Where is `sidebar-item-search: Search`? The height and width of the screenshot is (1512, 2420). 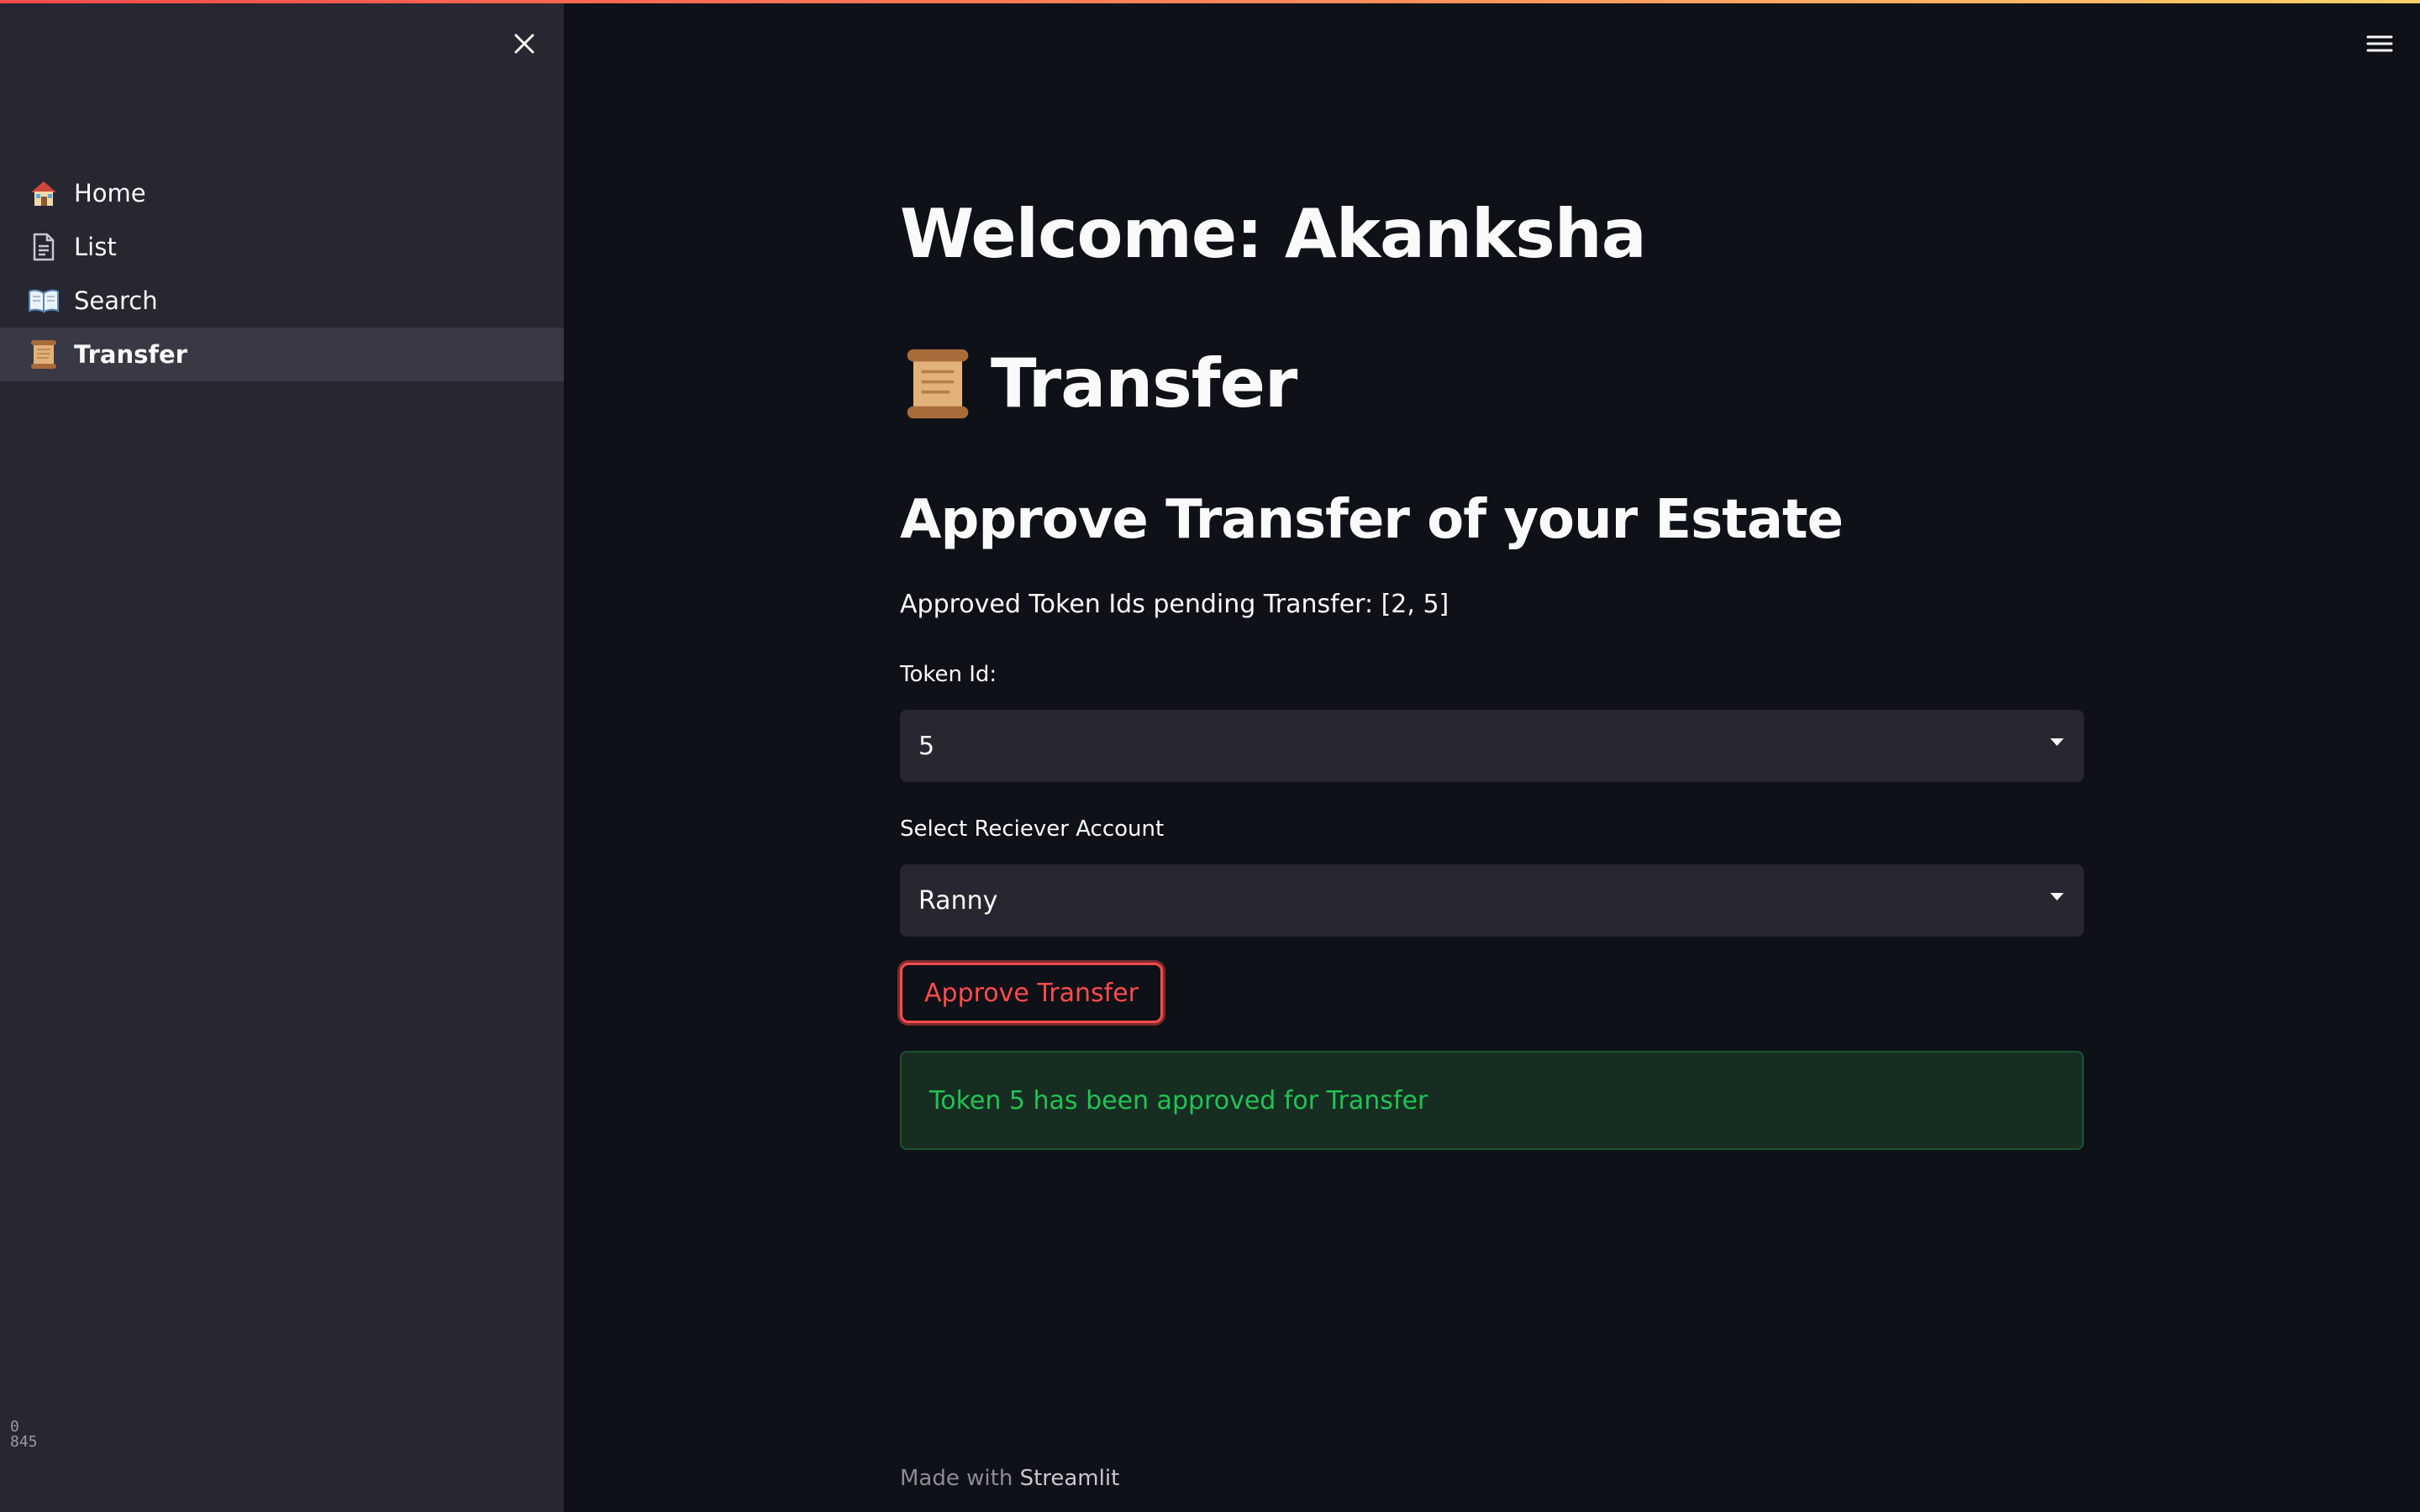 sidebar-item-search: Search is located at coordinates (282, 301).